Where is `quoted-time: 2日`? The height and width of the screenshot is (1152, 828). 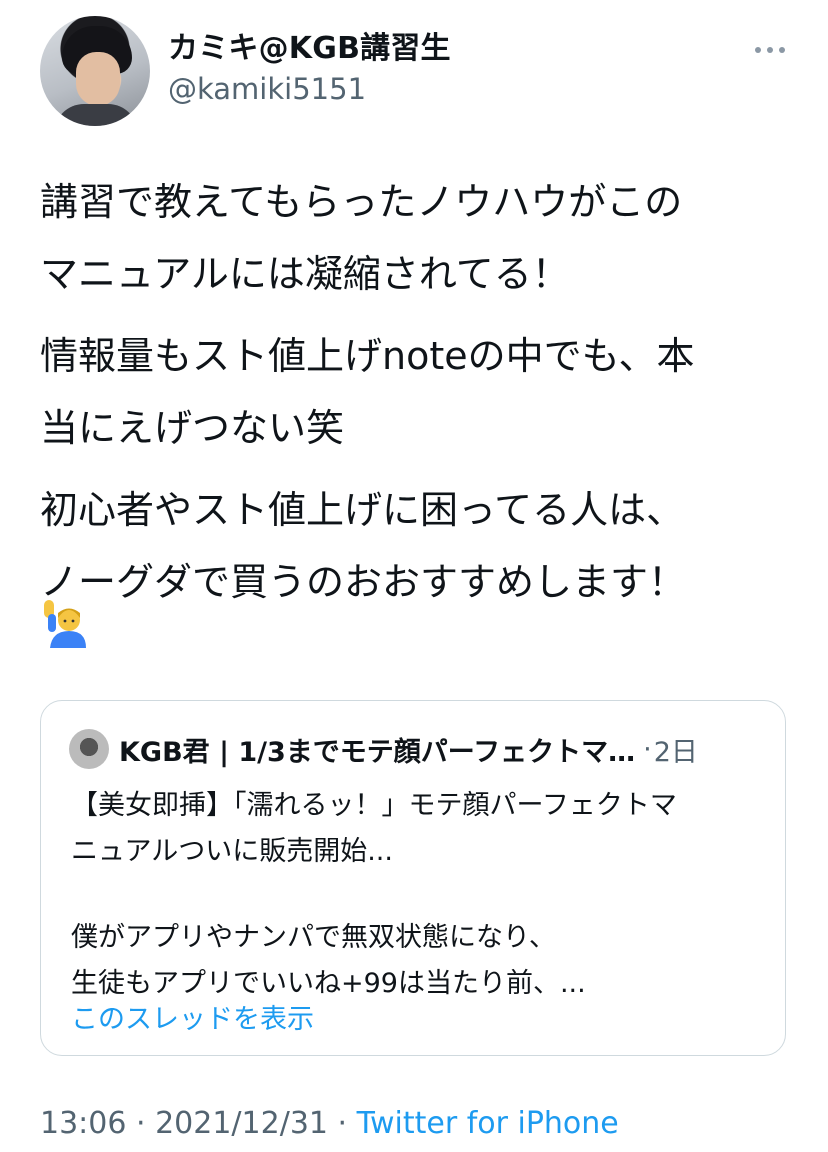 quoted-time: 2日 is located at coordinates (675, 752).